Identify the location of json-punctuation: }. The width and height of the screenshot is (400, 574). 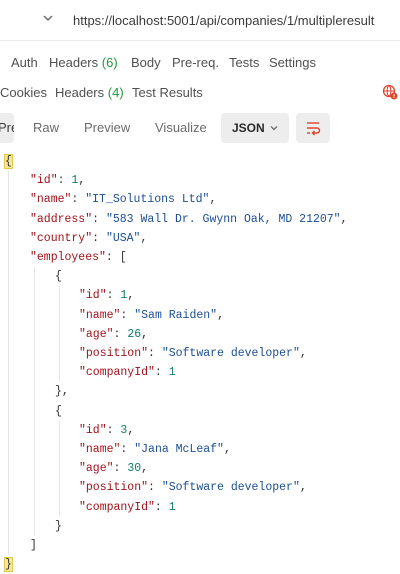
(58, 526).